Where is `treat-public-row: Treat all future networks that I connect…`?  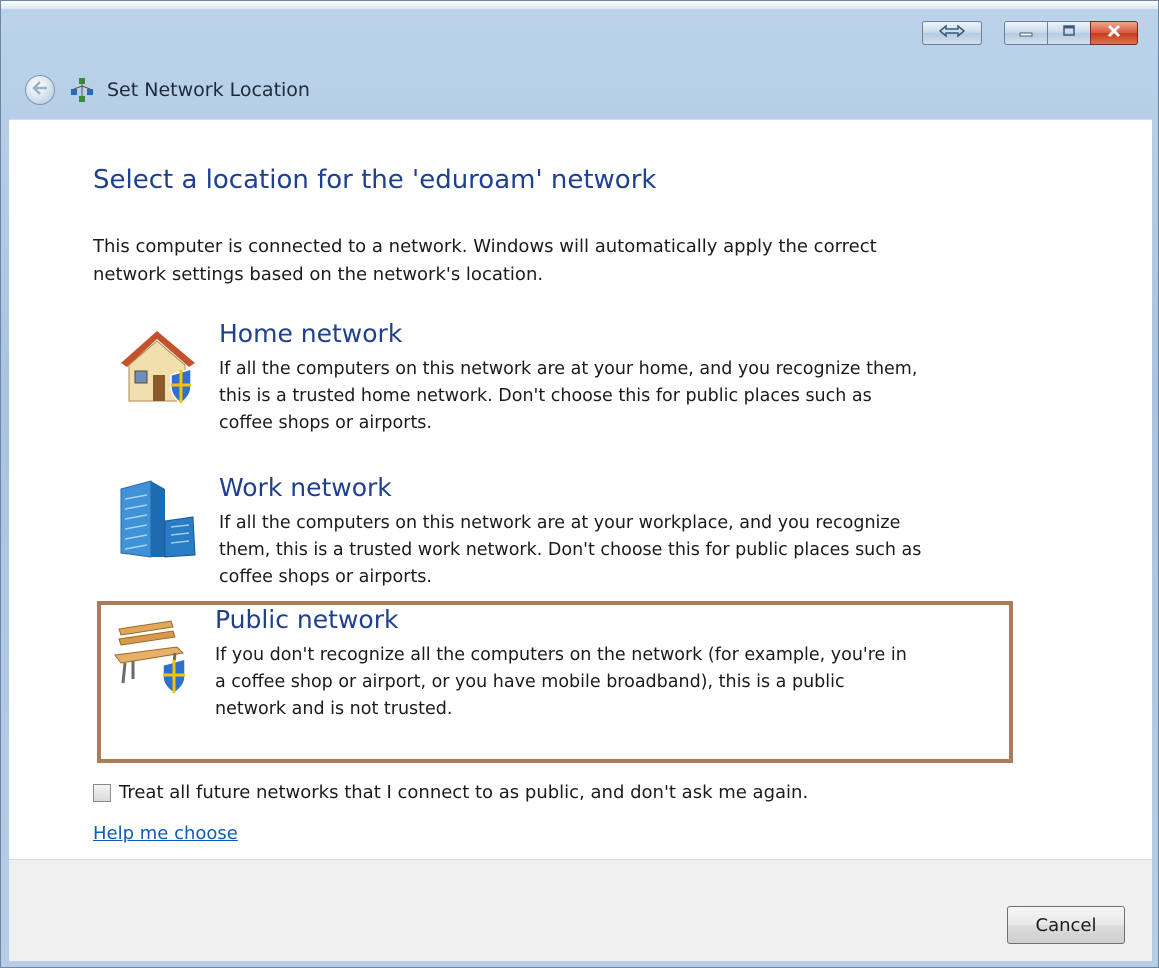 treat-public-row: Treat all future networks that I connect… is located at coordinates (450, 792).